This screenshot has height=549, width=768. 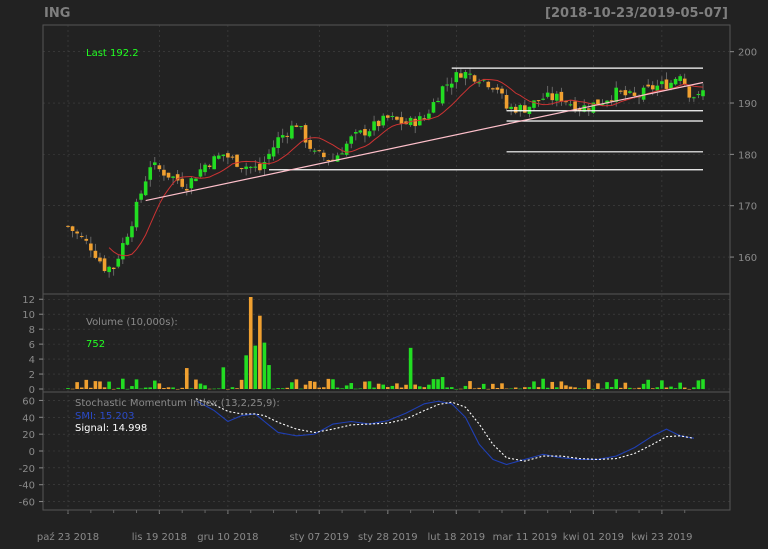 What do you see at coordinates (388, 537) in the screenshot?
I see `x-tick-label: sty 28 2019` at bounding box center [388, 537].